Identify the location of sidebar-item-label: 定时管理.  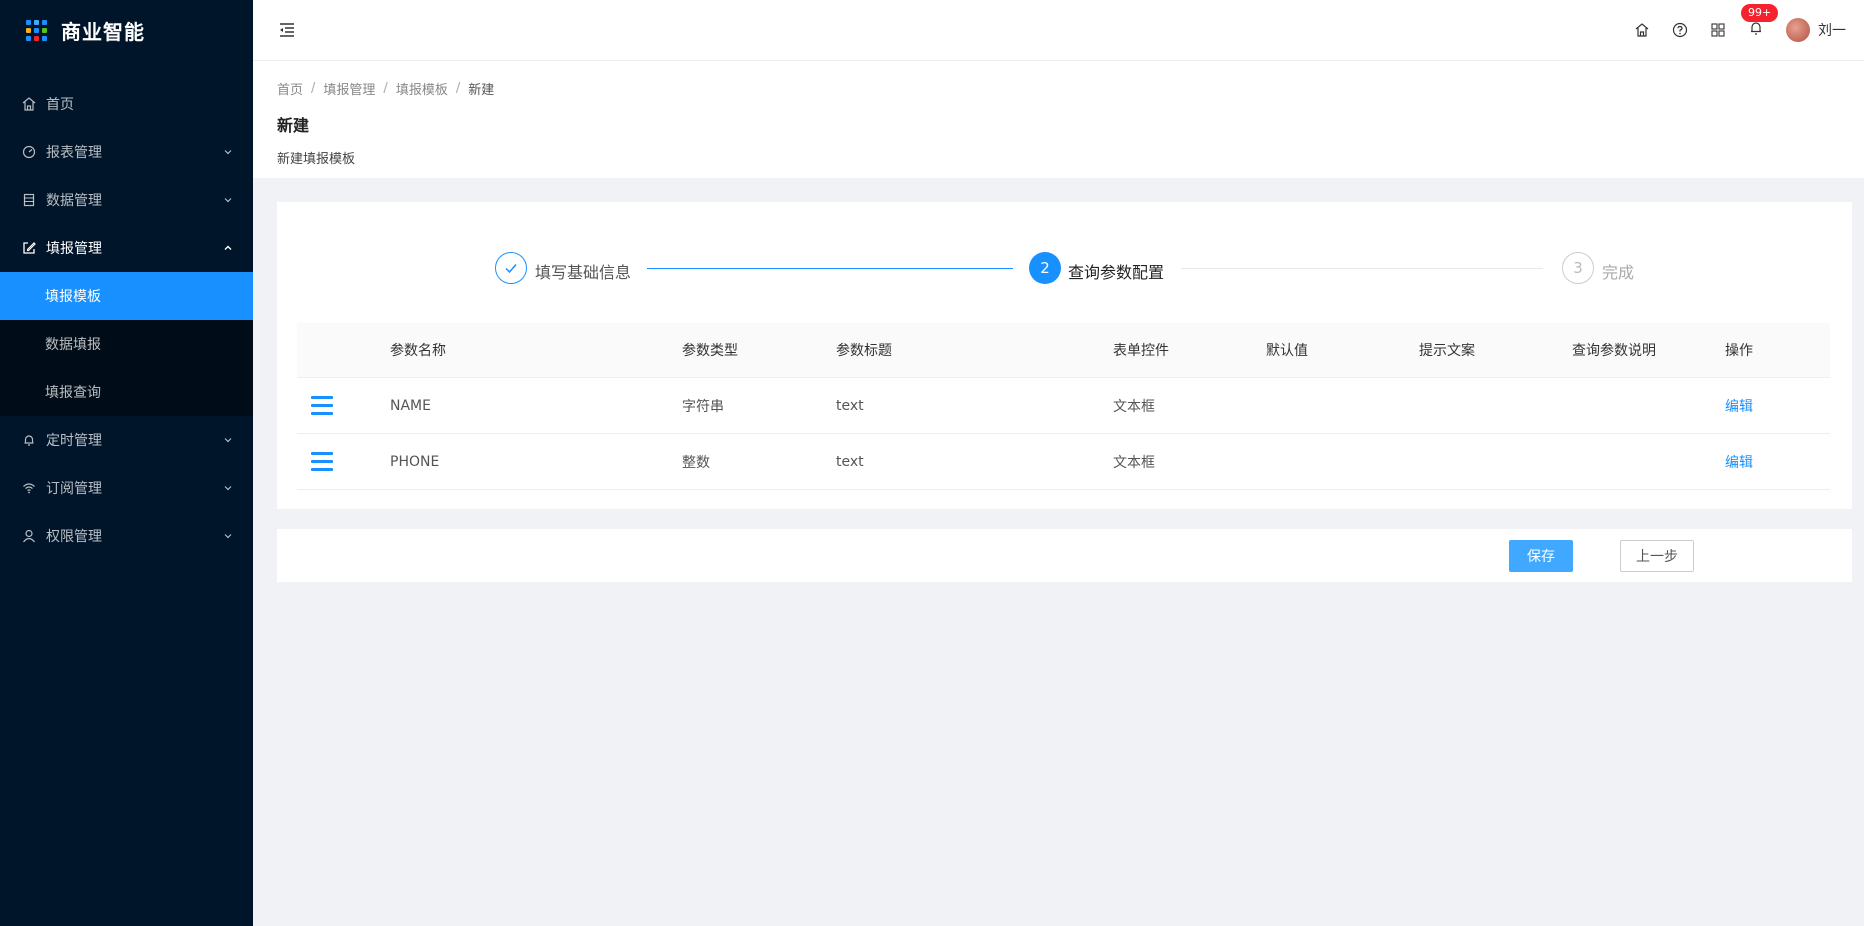
(74, 441).